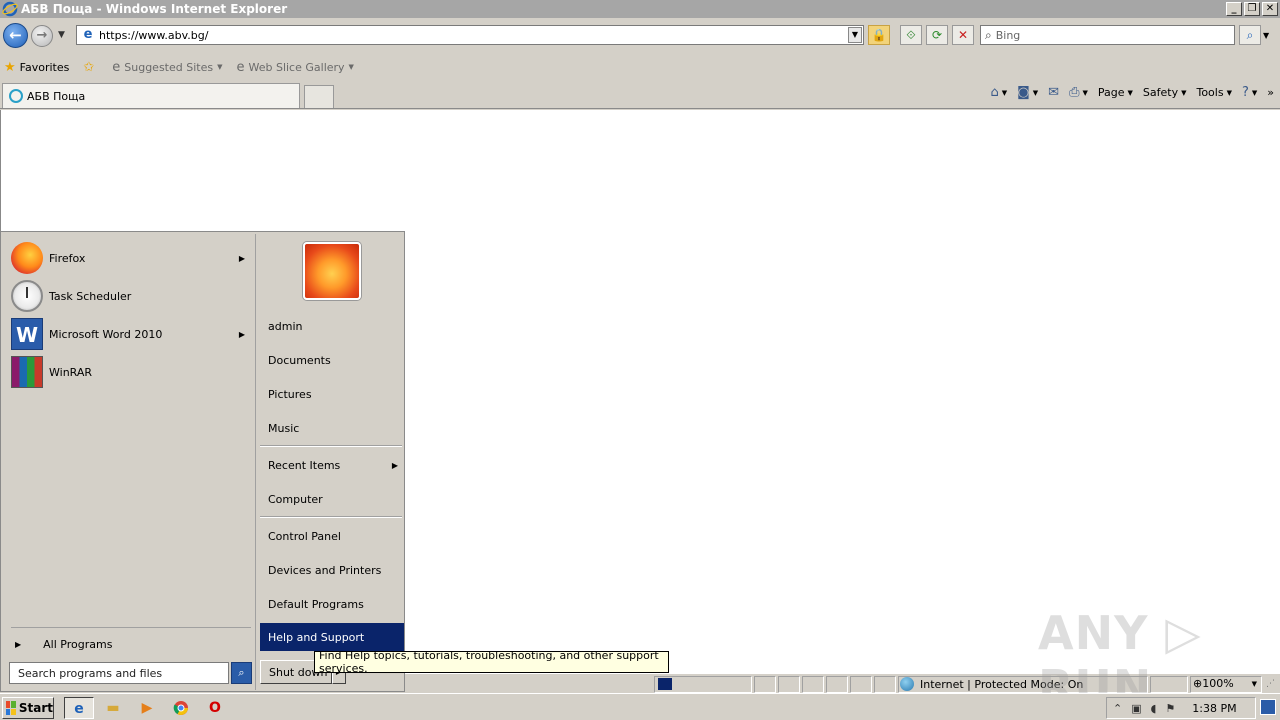 Image resolution: width=1280 pixels, height=720 pixels. Describe the element at coordinates (332, 326) in the screenshot. I see `link-admin: admin` at that location.